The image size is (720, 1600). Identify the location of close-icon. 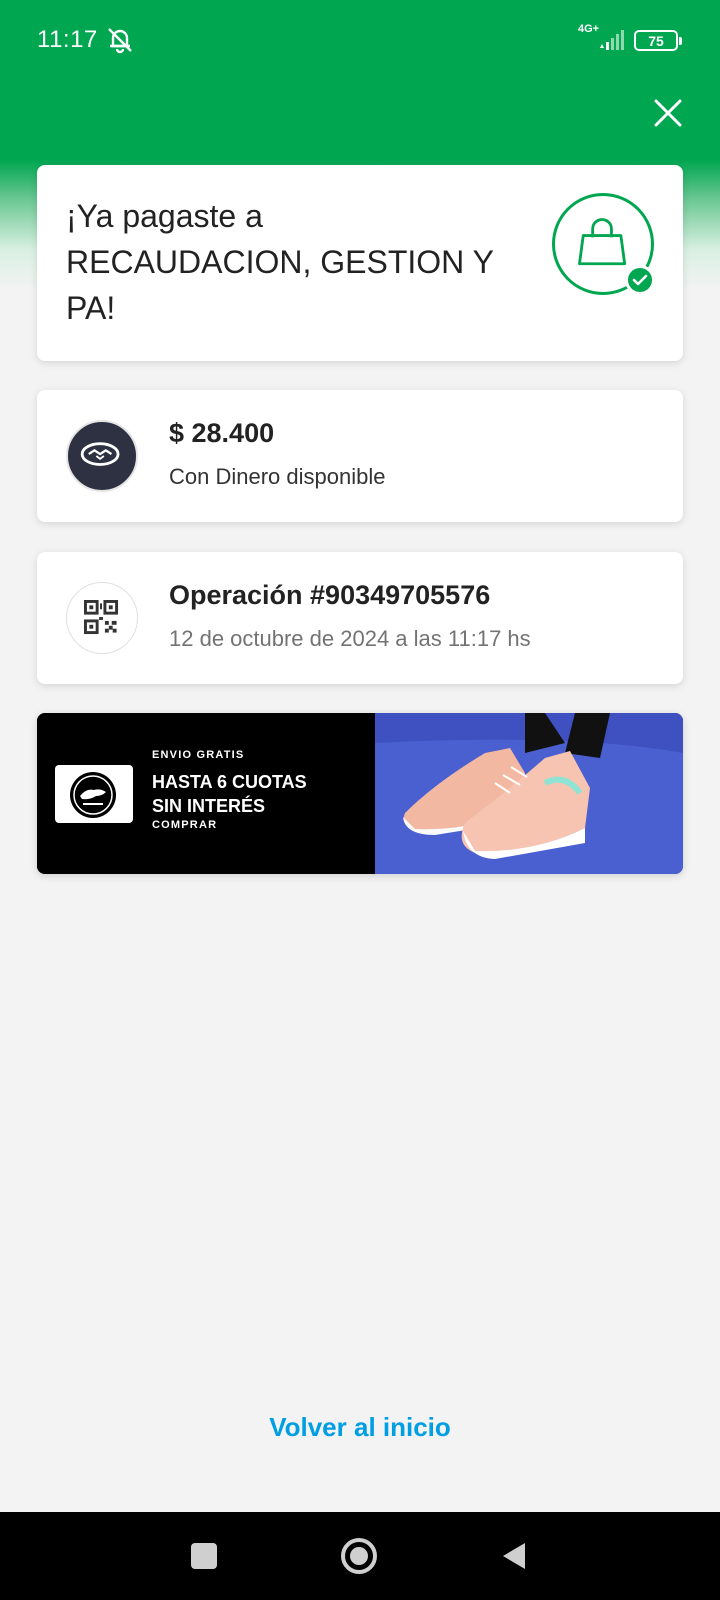
(668, 113).